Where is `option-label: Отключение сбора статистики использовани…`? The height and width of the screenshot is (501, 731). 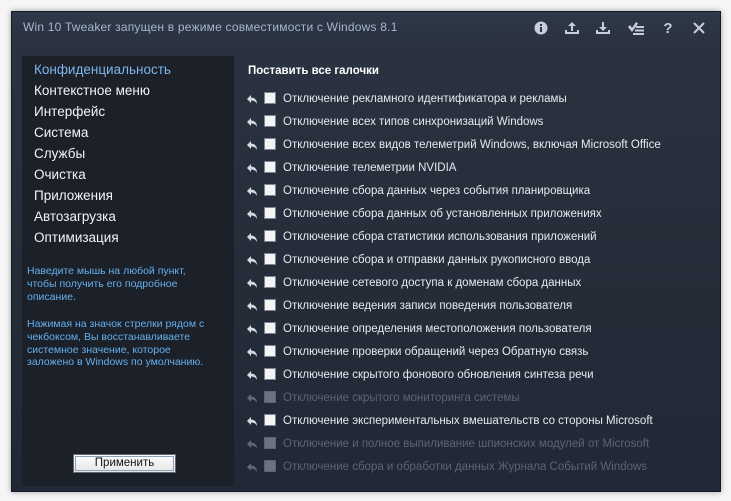
option-label: Отключение сбора статистики использовани… is located at coordinates (440, 237).